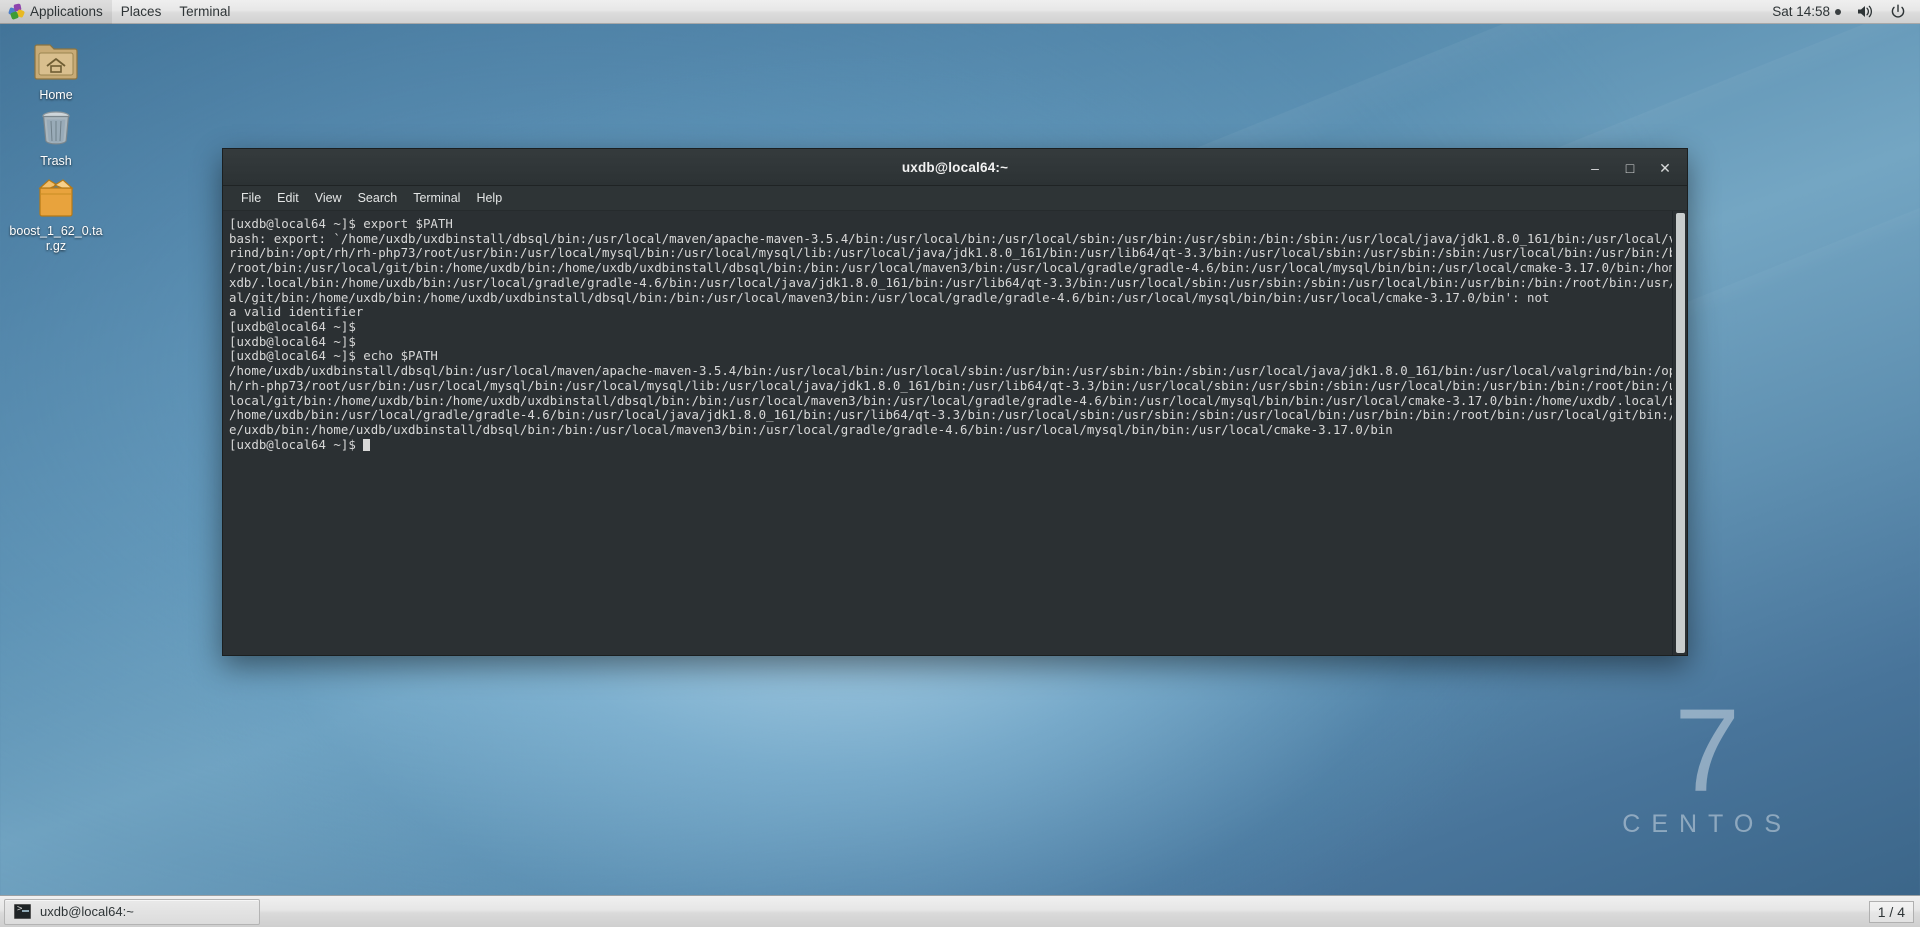 The image size is (1920, 927). I want to click on terminal-icon, so click(22, 911).